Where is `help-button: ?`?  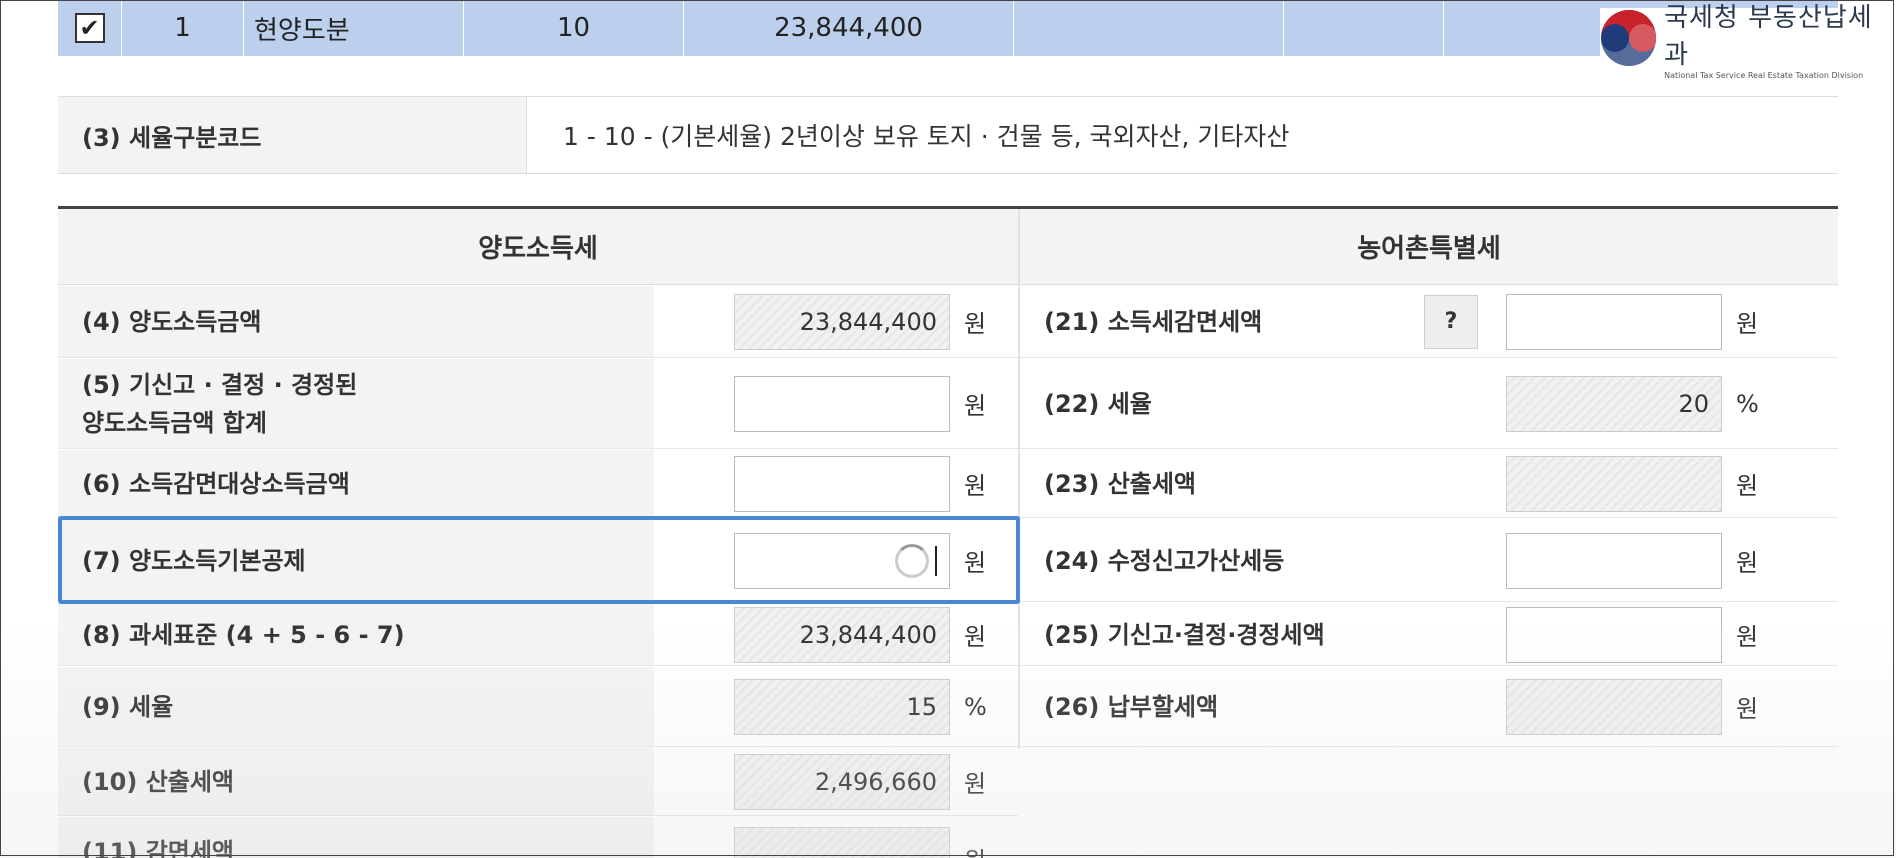 help-button: ? is located at coordinates (1451, 321).